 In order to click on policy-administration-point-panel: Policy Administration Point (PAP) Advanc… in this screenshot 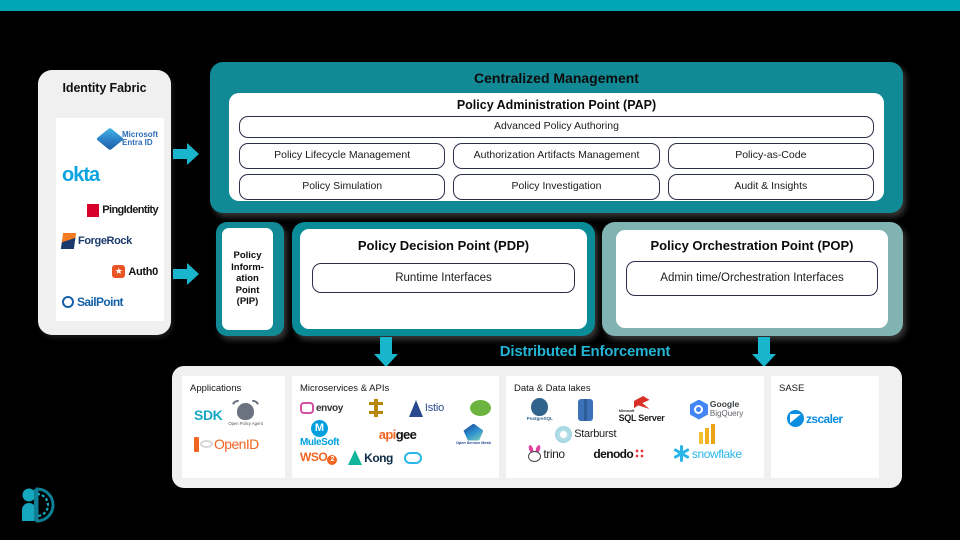, I will do `click(556, 147)`.